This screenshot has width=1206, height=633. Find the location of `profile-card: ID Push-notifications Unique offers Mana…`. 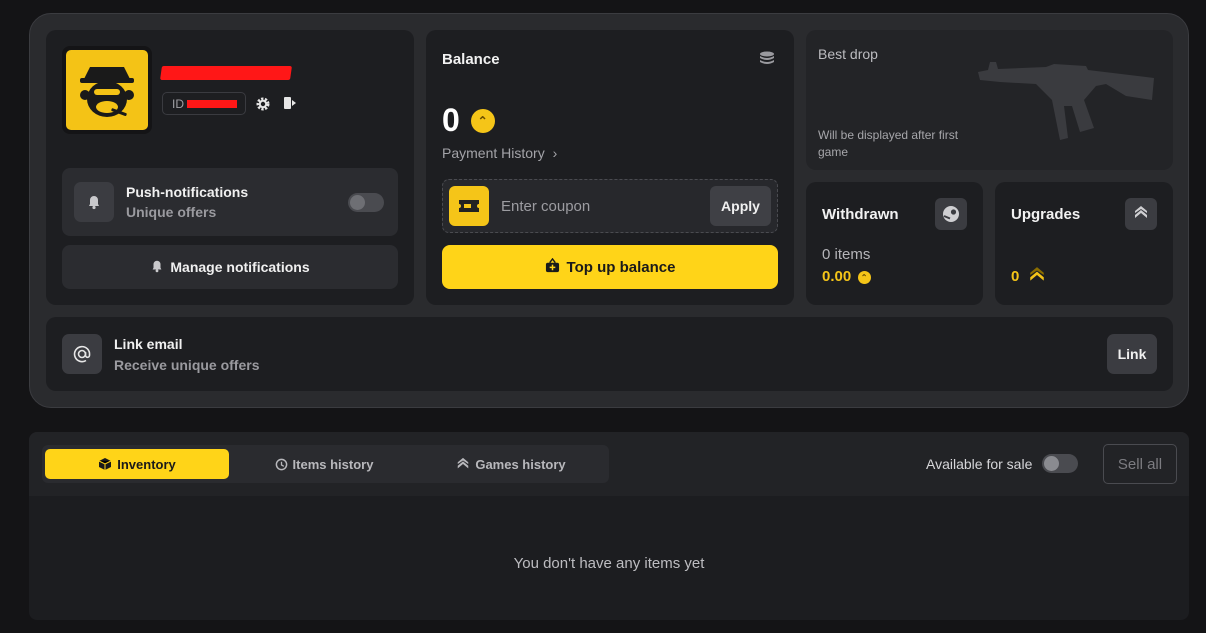

profile-card: ID Push-notifications Unique offers Mana… is located at coordinates (230, 167).